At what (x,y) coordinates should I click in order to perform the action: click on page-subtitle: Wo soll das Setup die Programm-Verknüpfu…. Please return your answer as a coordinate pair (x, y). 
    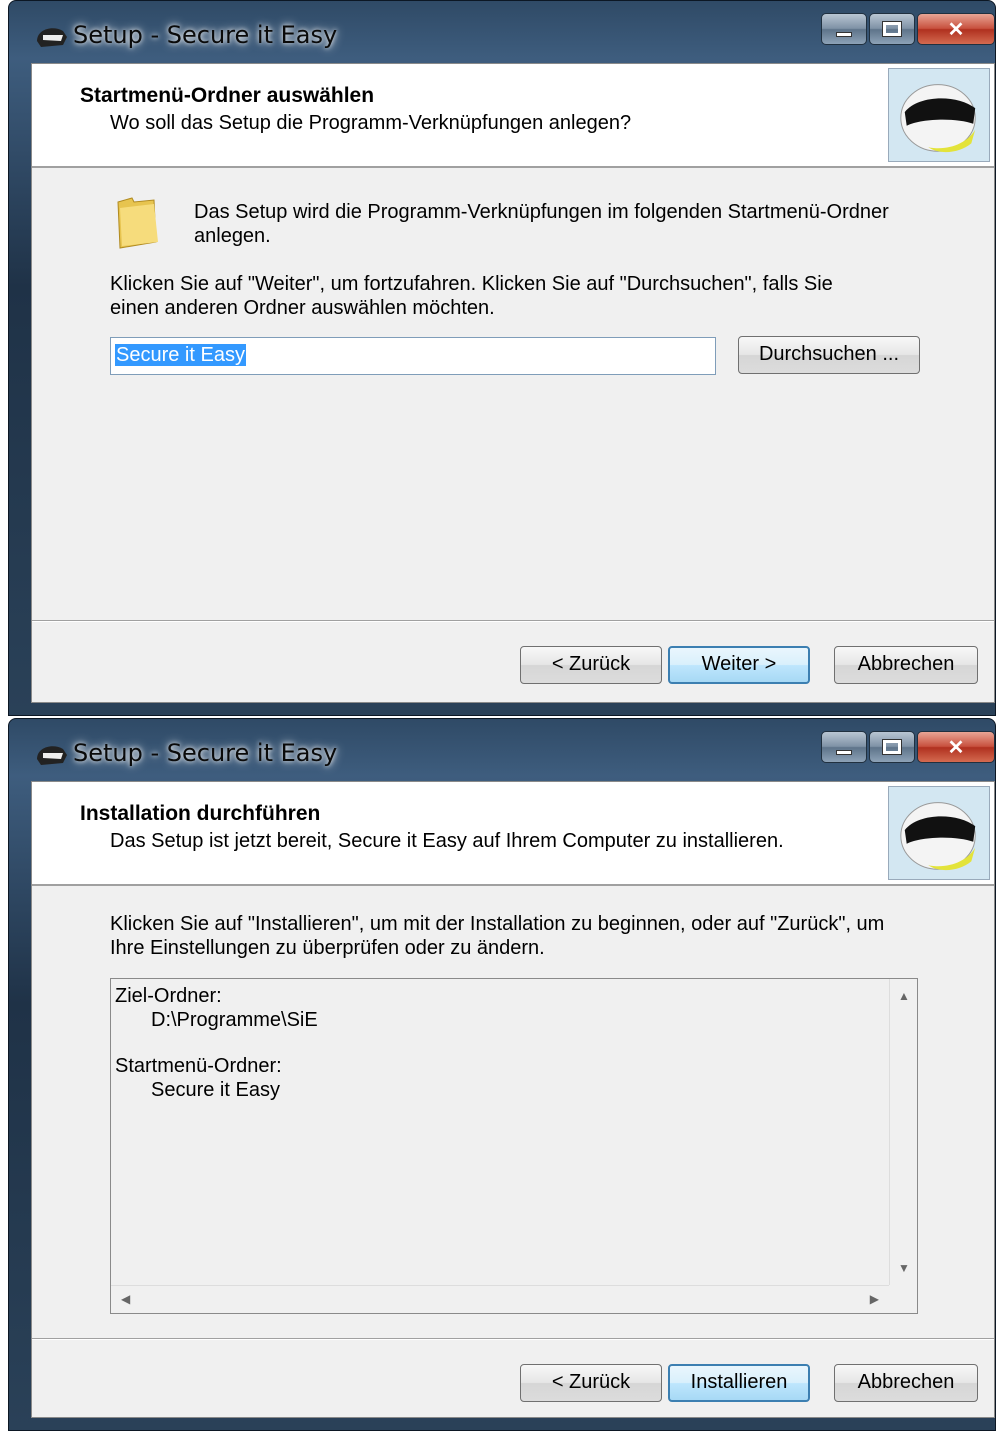
    Looking at the image, I should click on (371, 123).